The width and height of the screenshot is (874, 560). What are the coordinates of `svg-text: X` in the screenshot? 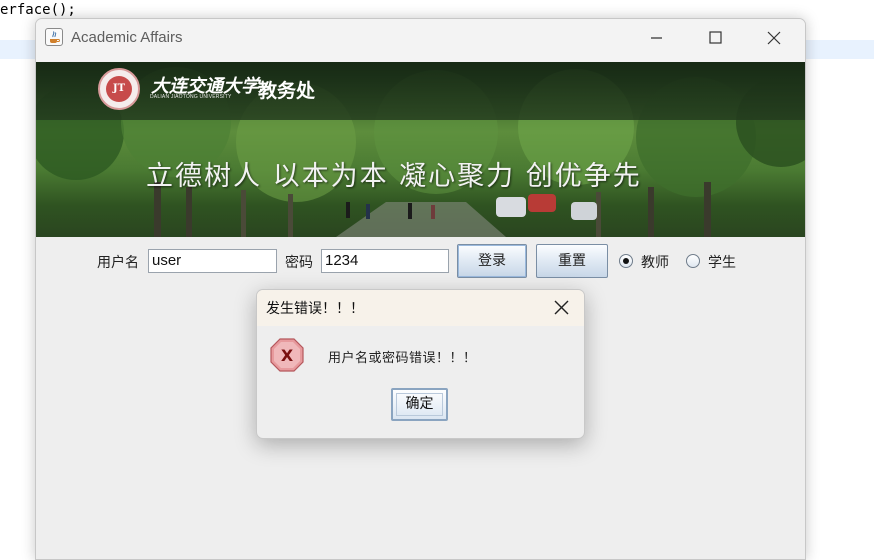 It's located at (287, 355).